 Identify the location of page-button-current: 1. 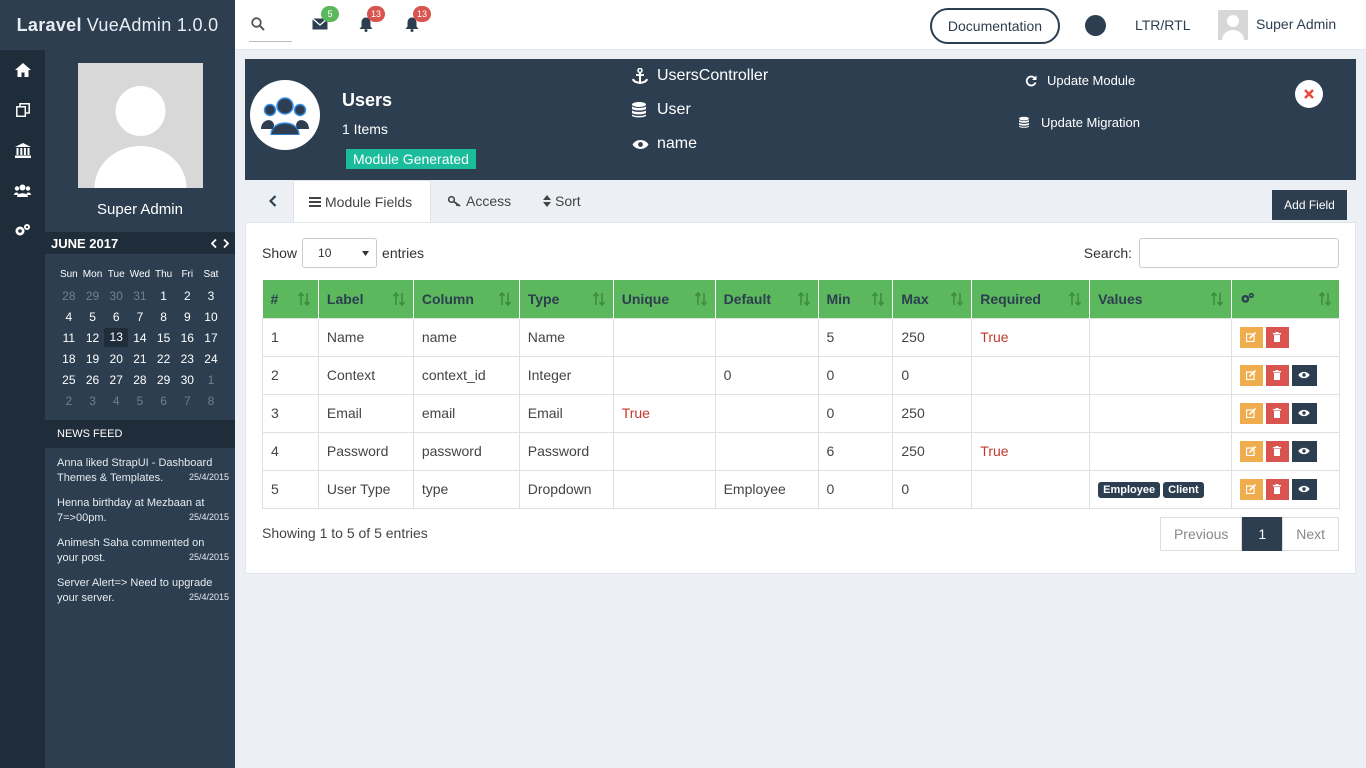
(1262, 534).